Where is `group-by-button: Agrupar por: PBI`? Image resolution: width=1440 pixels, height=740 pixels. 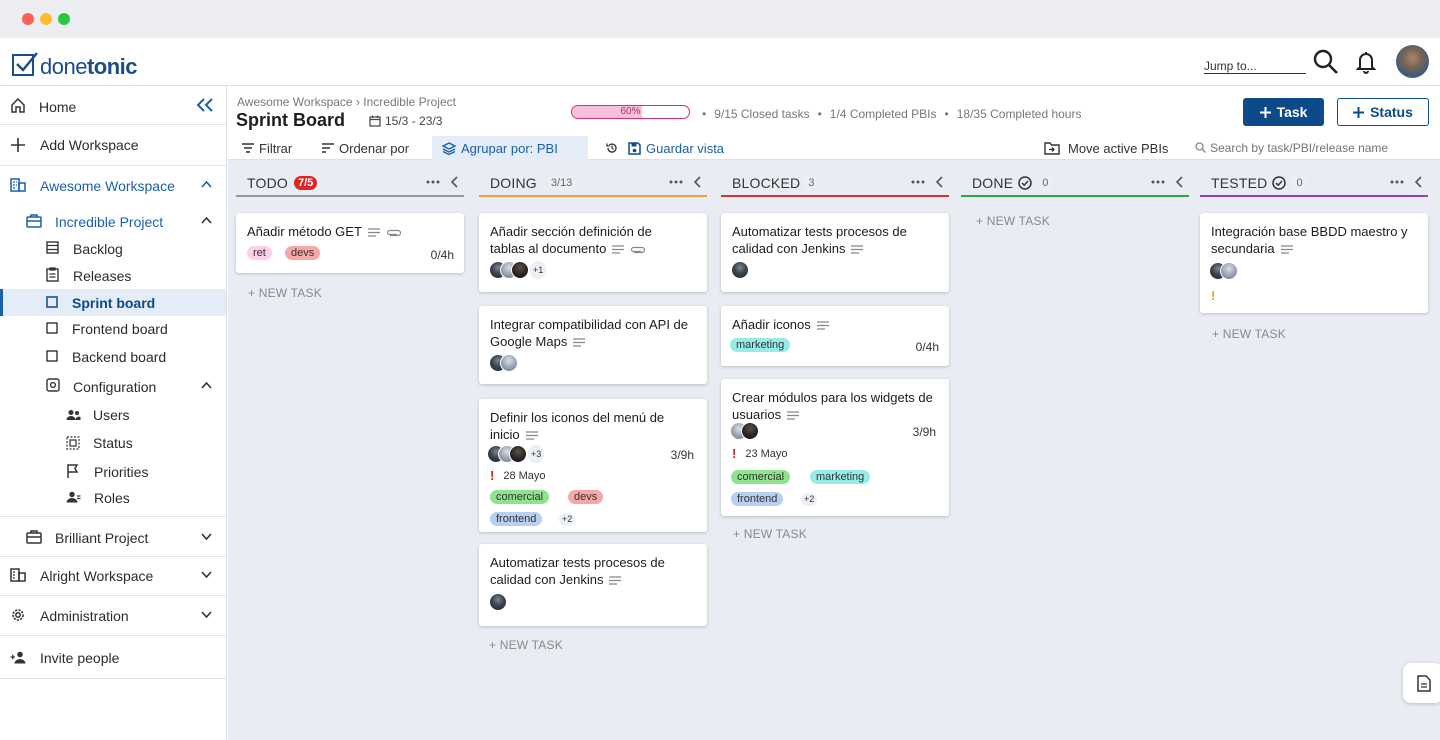
group-by-button: Agrupar por: PBI is located at coordinates (510, 148).